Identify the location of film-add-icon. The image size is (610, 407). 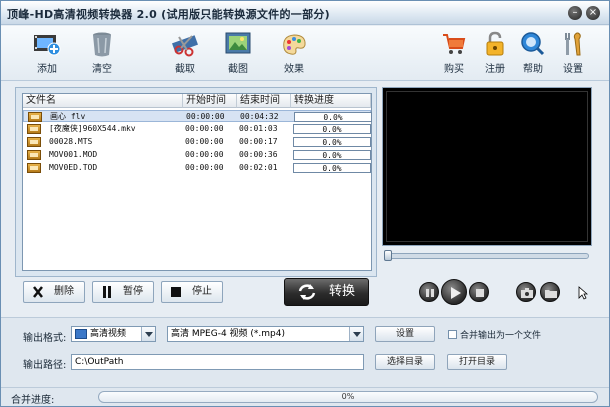
(47, 45).